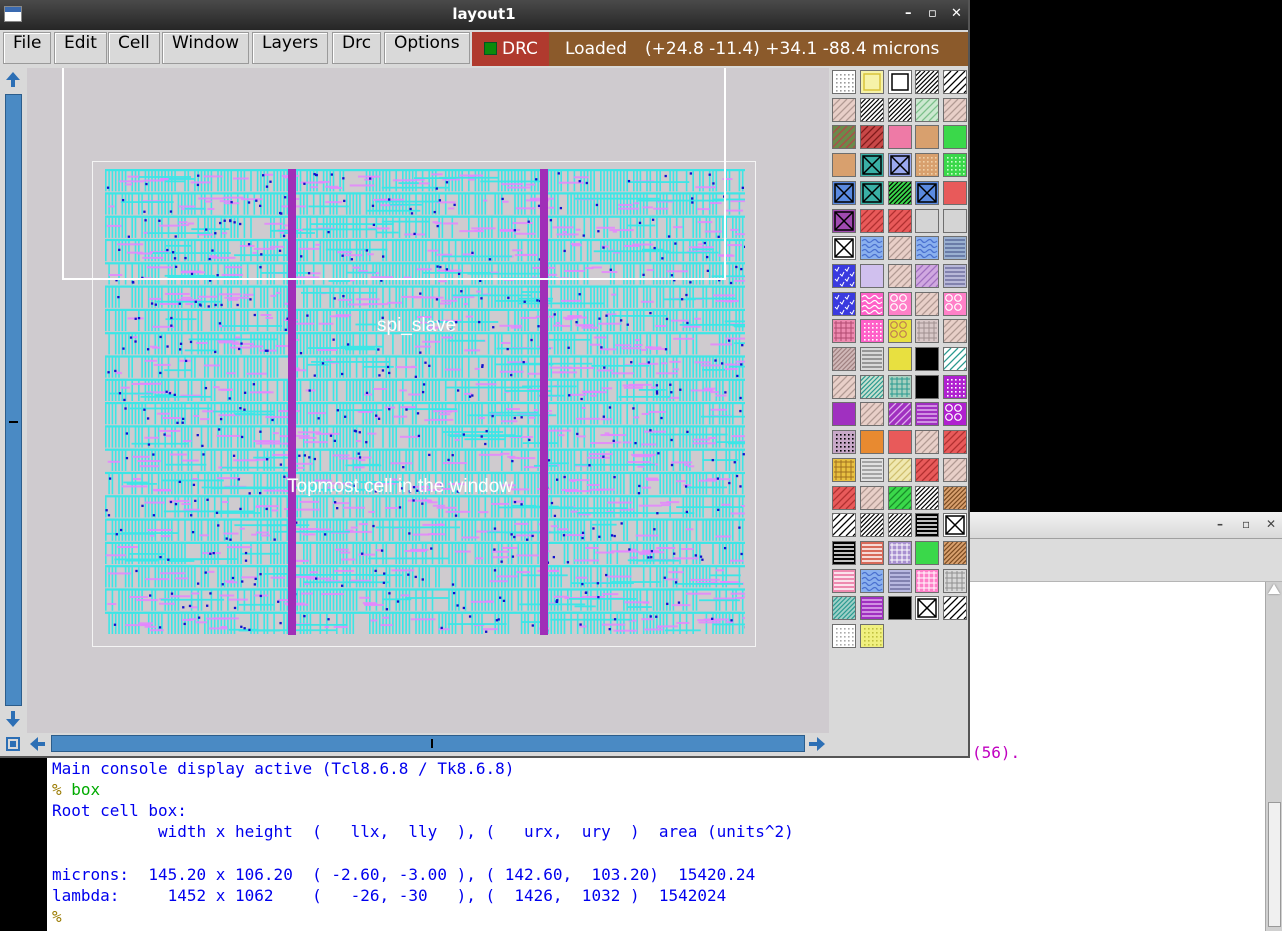  Describe the element at coordinates (484, 15) in the screenshot. I see `layout-titlebar: layout1 – ▫ ✕` at that location.